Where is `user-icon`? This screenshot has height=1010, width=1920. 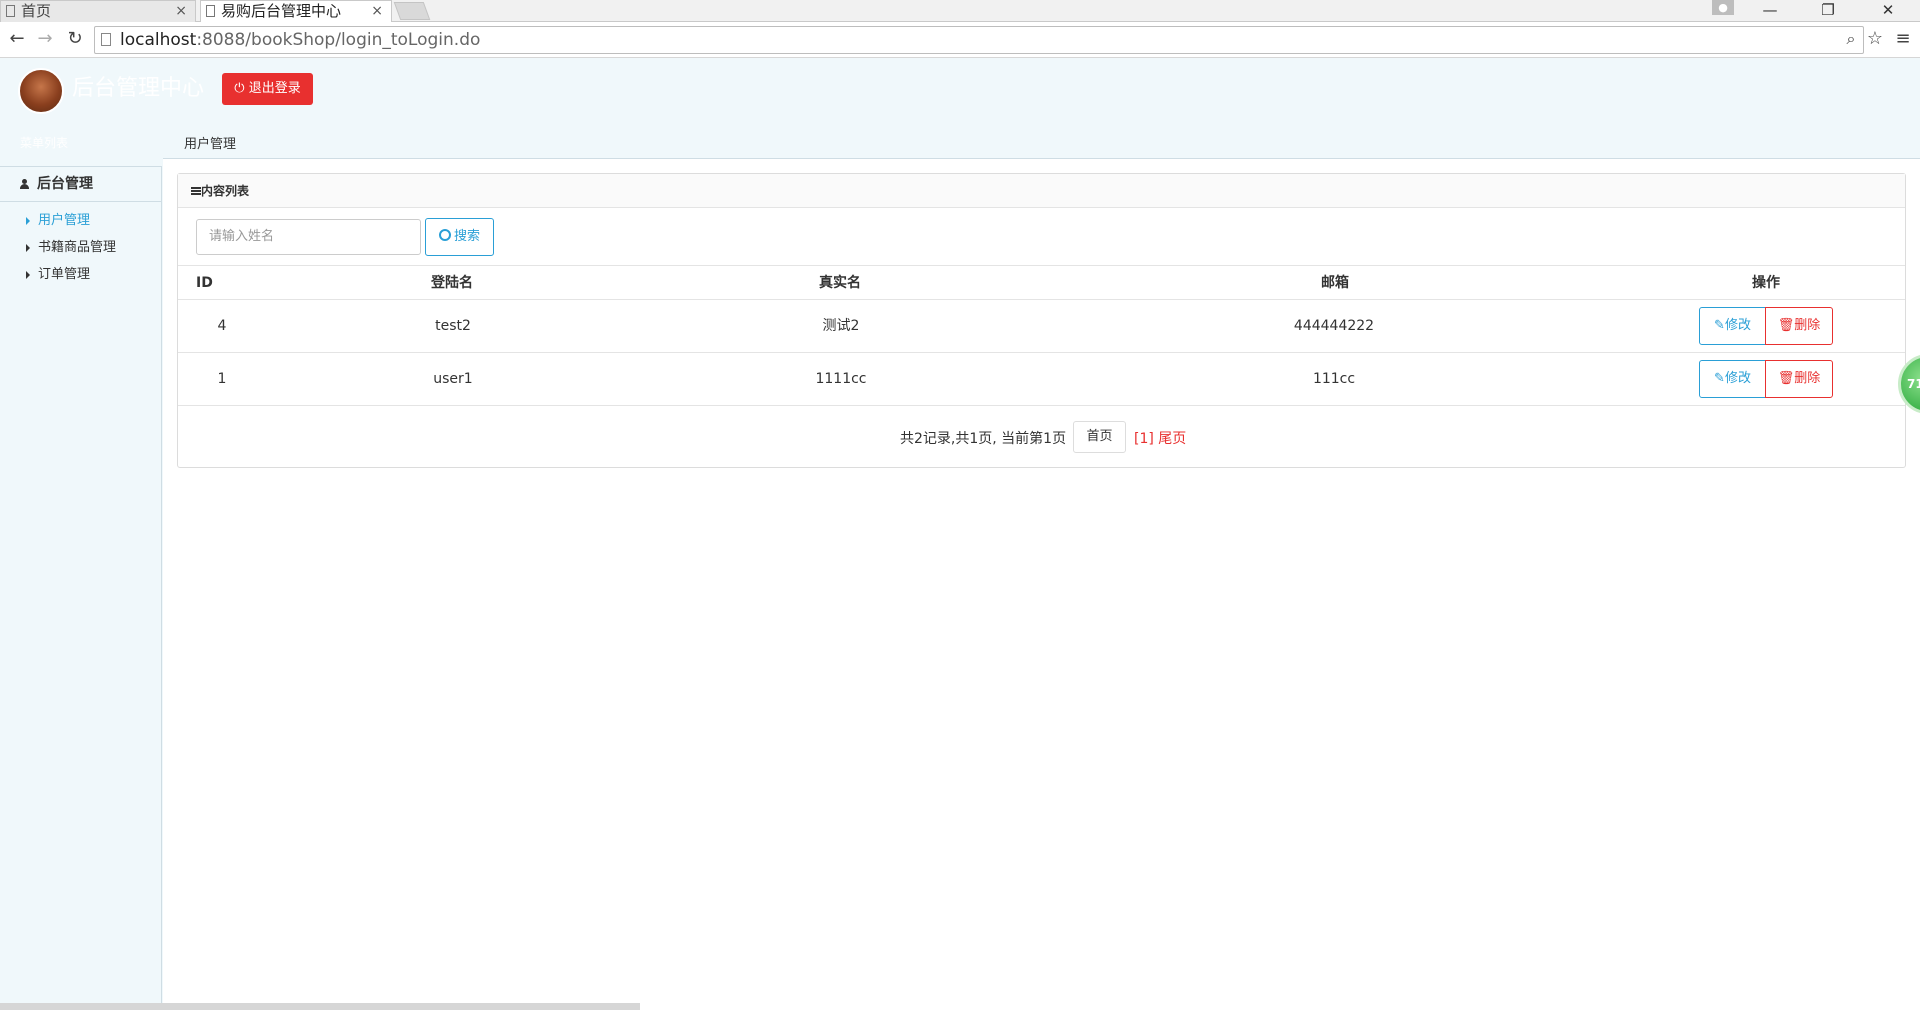 user-icon is located at coordinates (24, 184).